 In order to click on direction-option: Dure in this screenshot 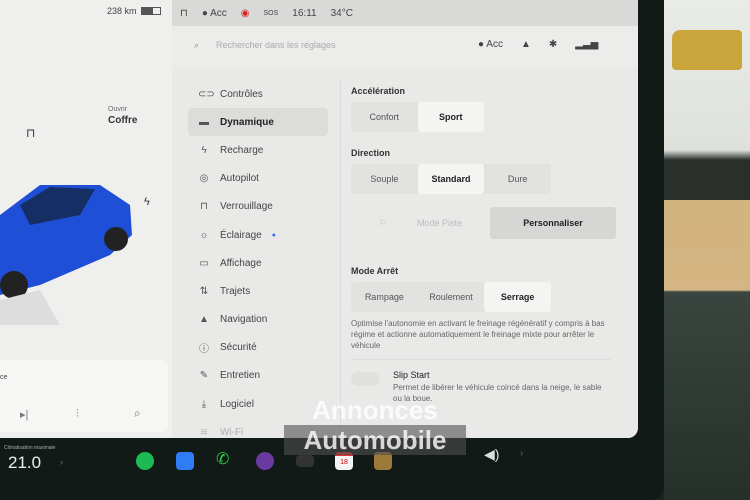, I will do `click(517, 179)`.